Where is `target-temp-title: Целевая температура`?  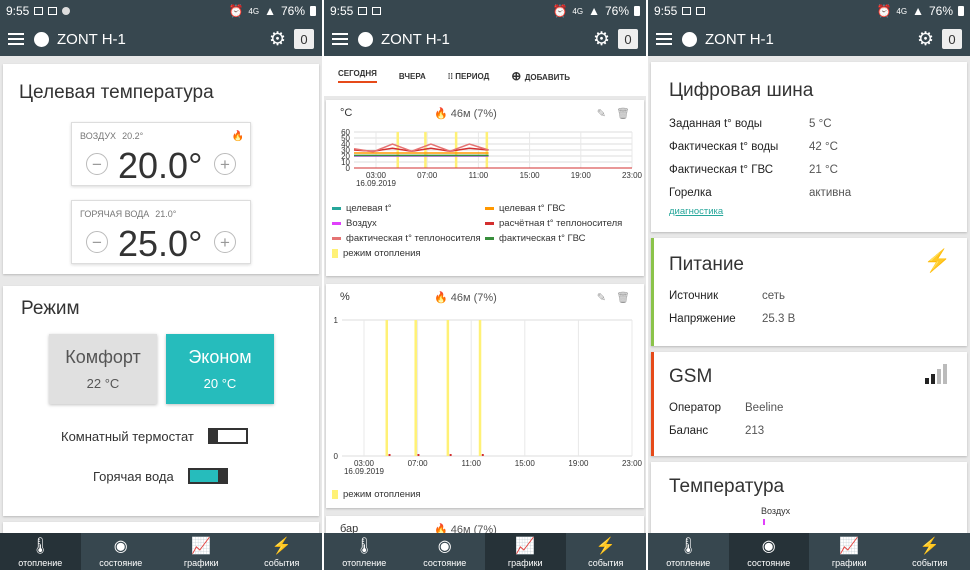
target-temp-title: Целевая температура is located at coordinates (116, 92).